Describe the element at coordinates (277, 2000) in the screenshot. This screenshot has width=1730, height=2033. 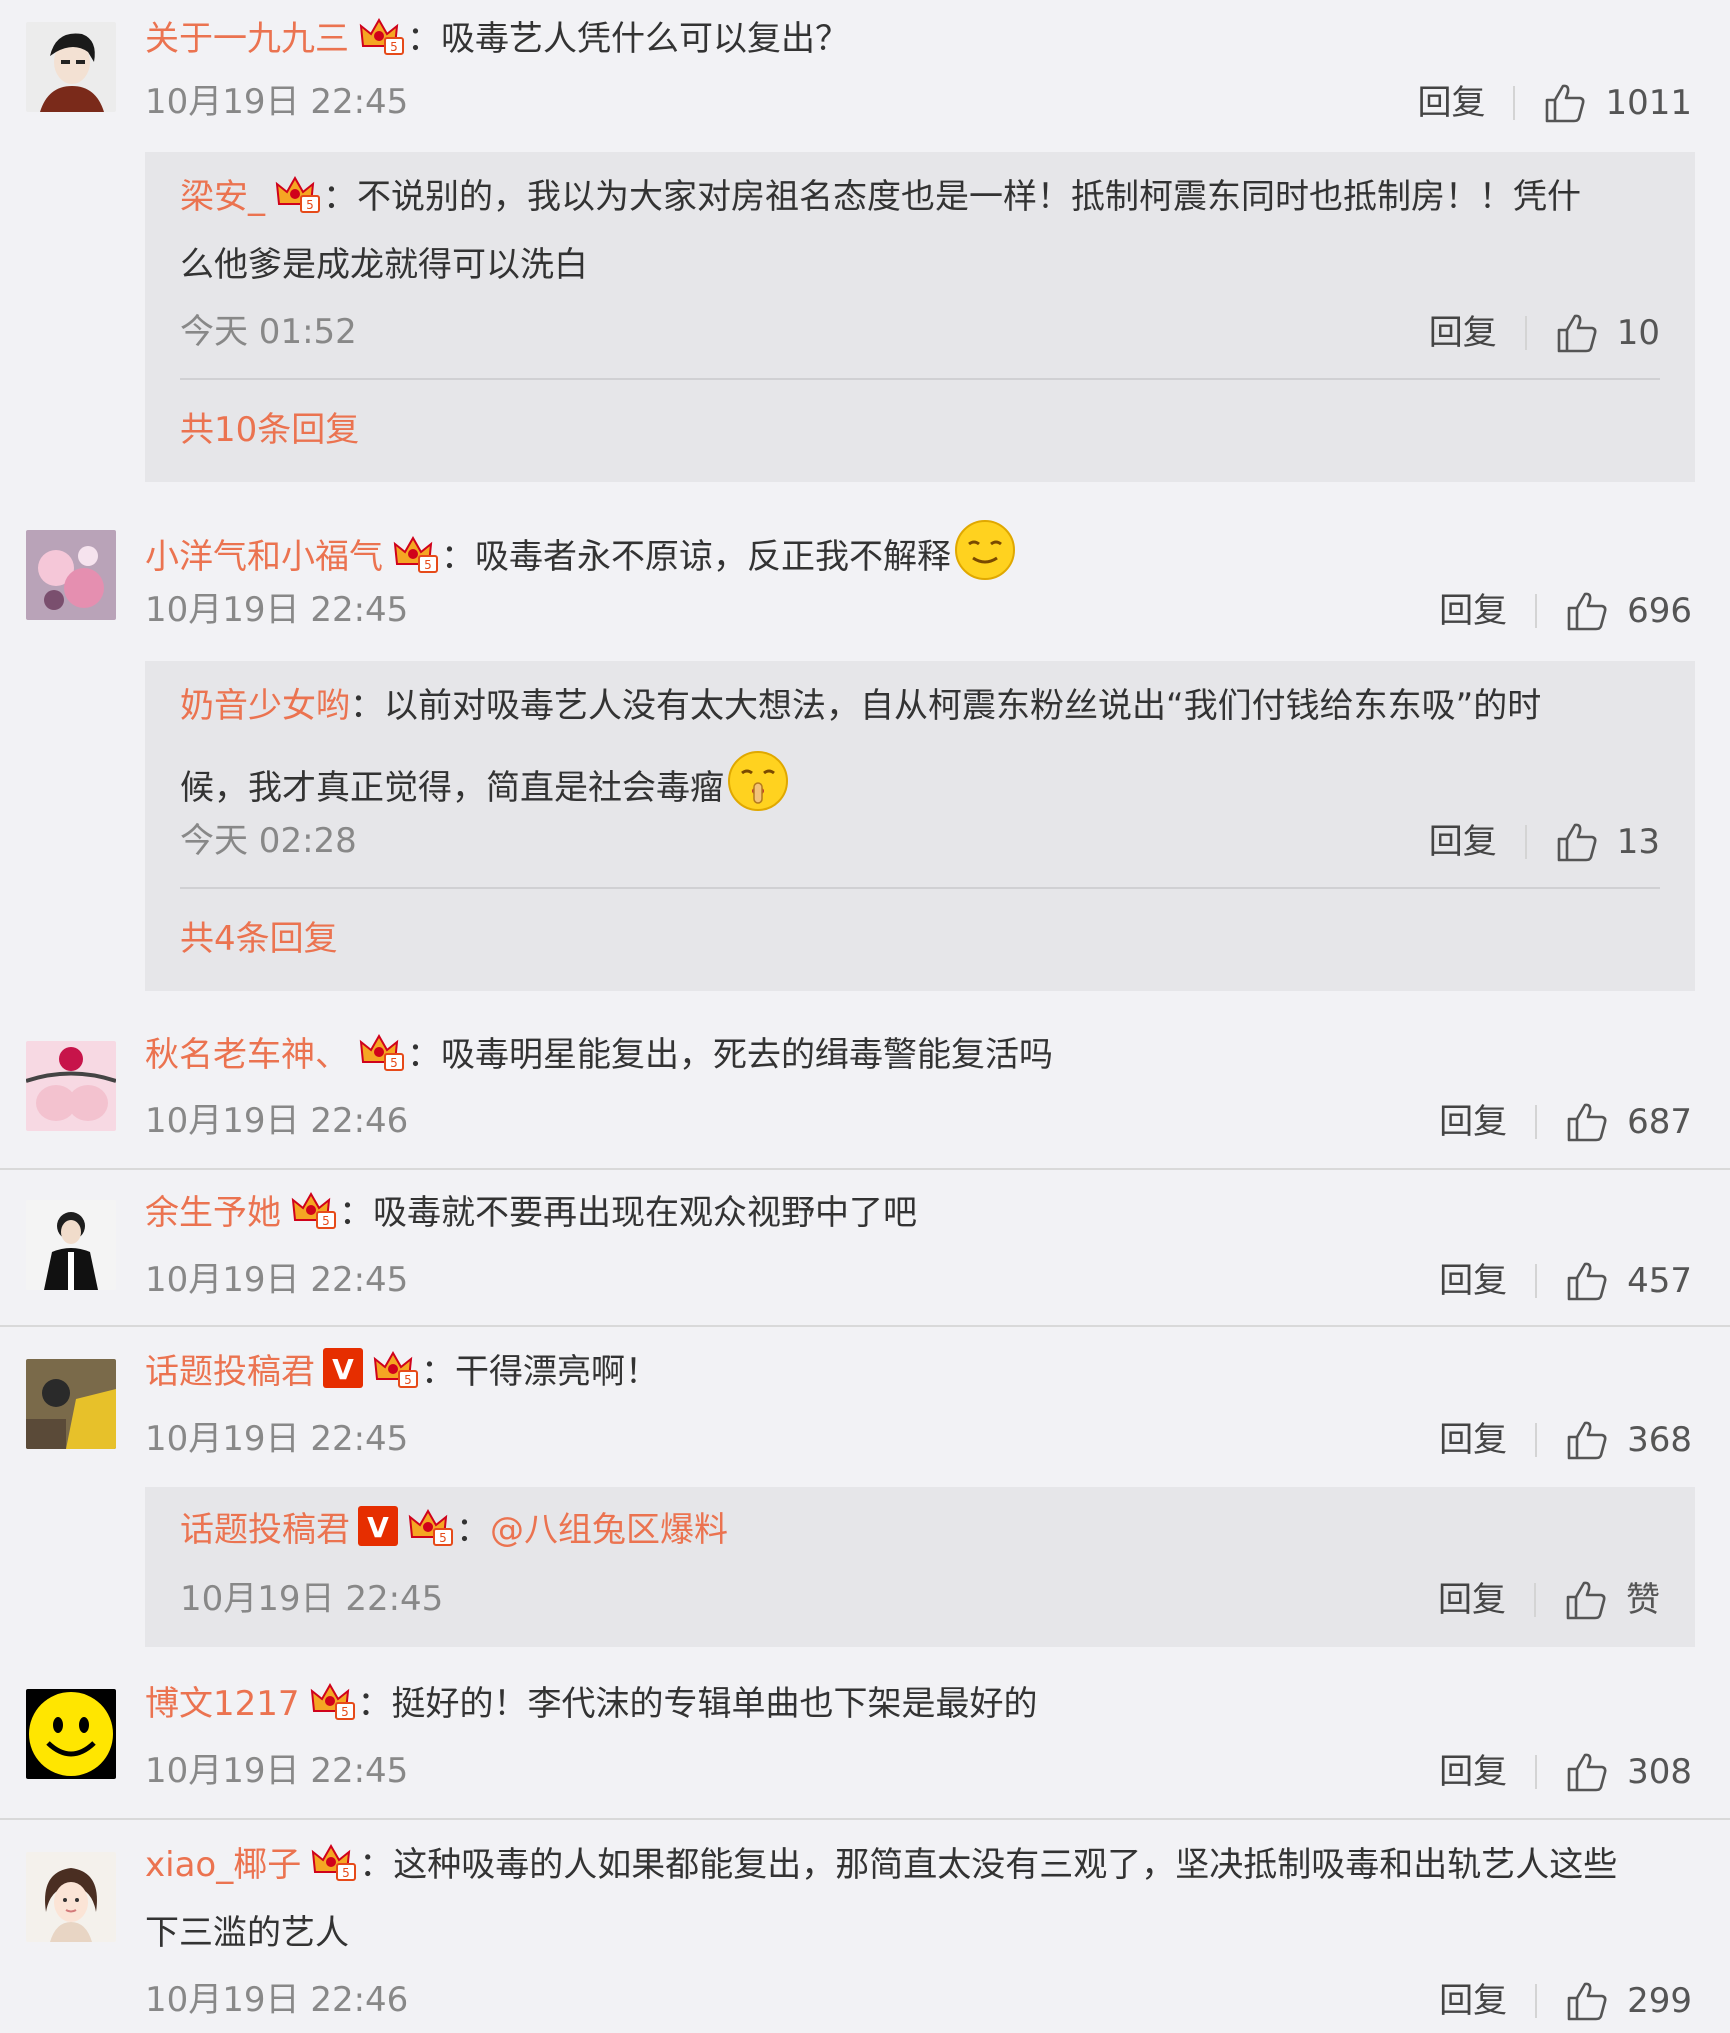
I see `comment-time: 10月19日 22:46` at that location.